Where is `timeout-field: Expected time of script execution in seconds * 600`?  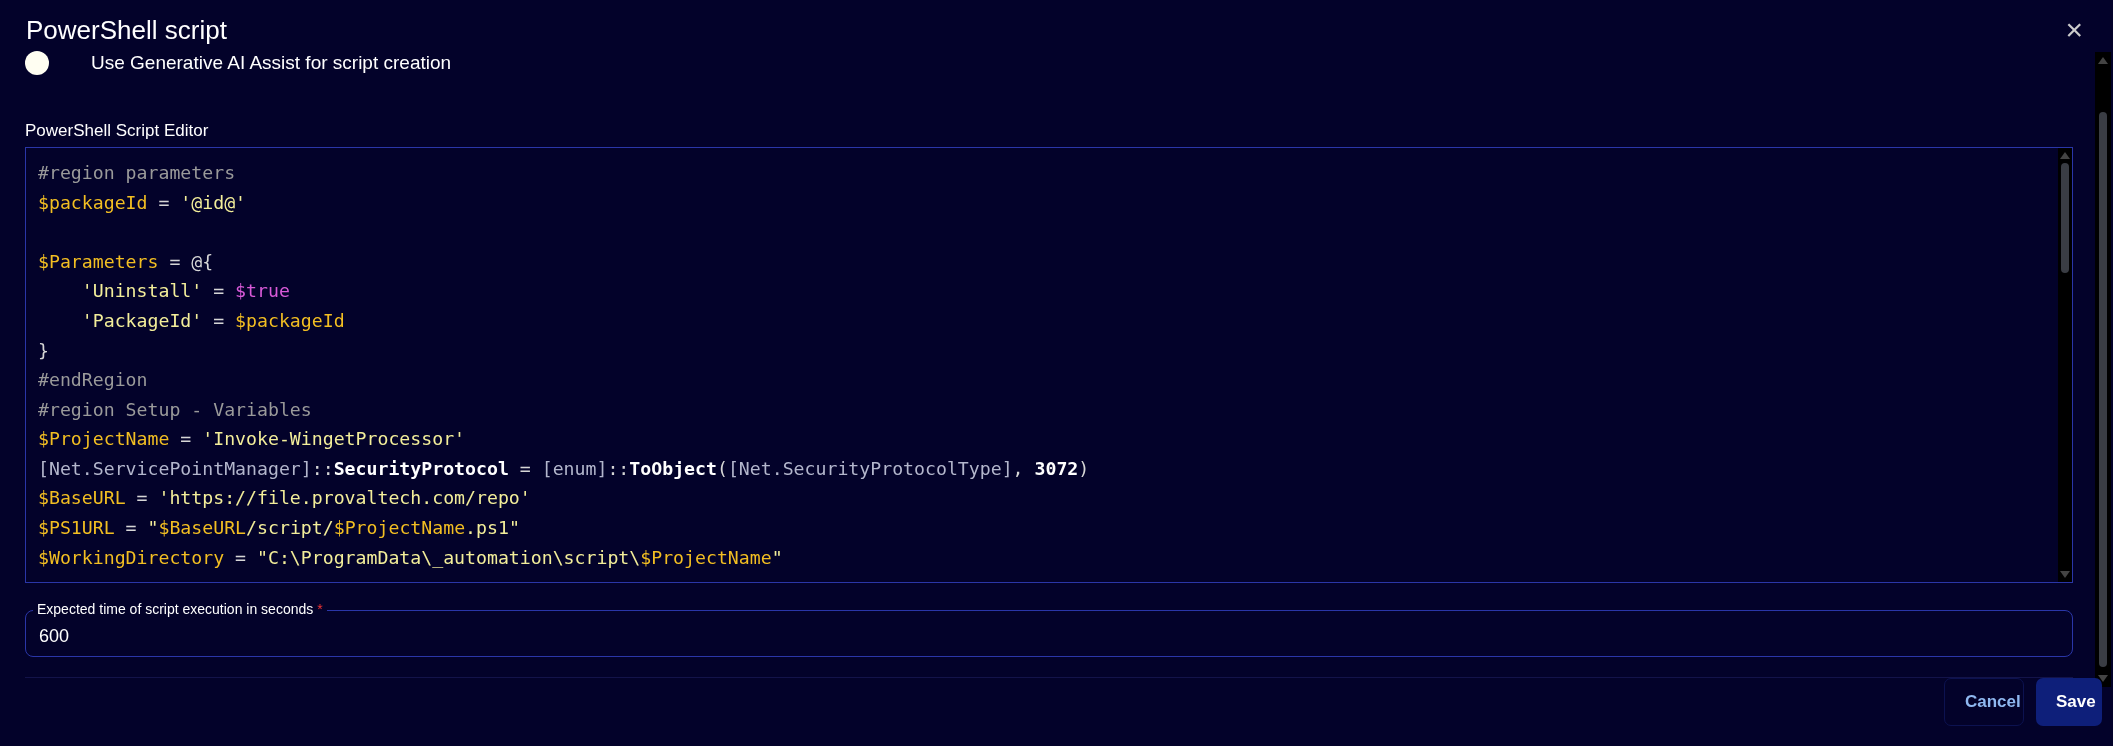 timeout-field: Expected time of script execution in seconds * 600 is located at coordinates (1049, 629).